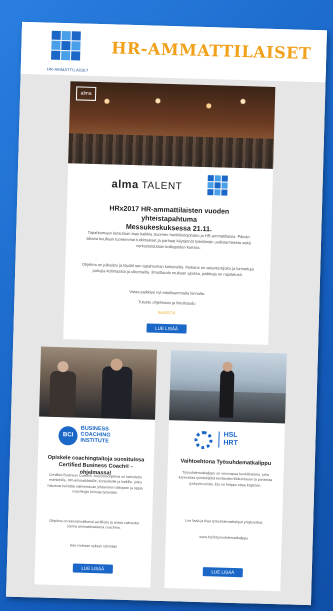 Image resolution: width=333 pixels, height=611 pixels. I want to click on bci-logo: BCI BUSINESS COACHING INSTITUTE, so click(96, 436).